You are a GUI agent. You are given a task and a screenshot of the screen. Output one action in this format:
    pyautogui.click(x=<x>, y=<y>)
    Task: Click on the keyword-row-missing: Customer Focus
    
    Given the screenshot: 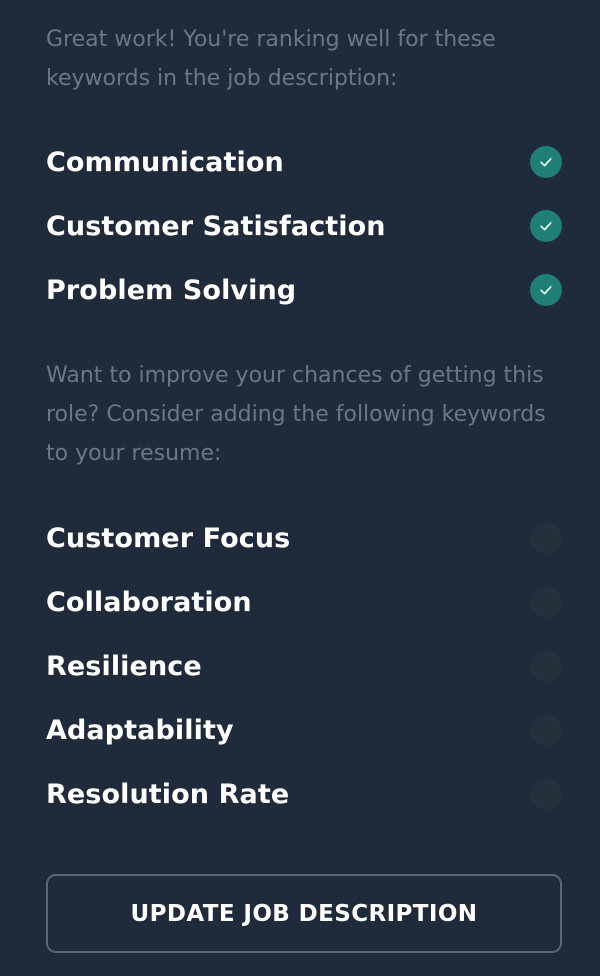 What is the action you would take?
    pyautogui.click(x=304, y=538)
    